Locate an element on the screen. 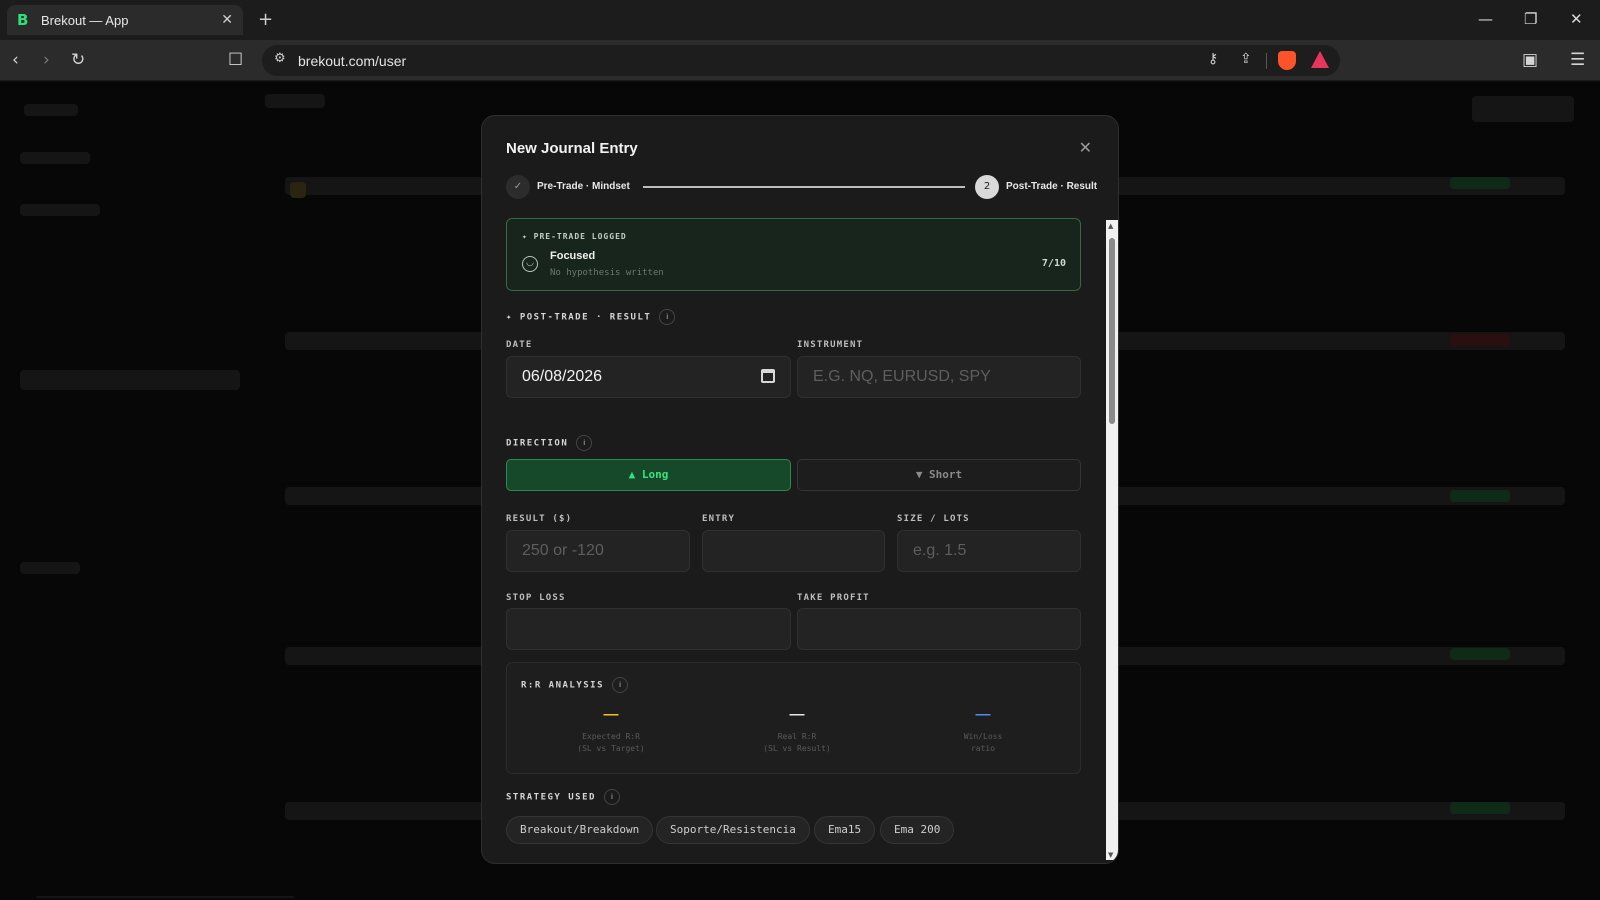 This screenshot has width=1600, height=900. real-rr-value: — is located at coordinates (797, 714).